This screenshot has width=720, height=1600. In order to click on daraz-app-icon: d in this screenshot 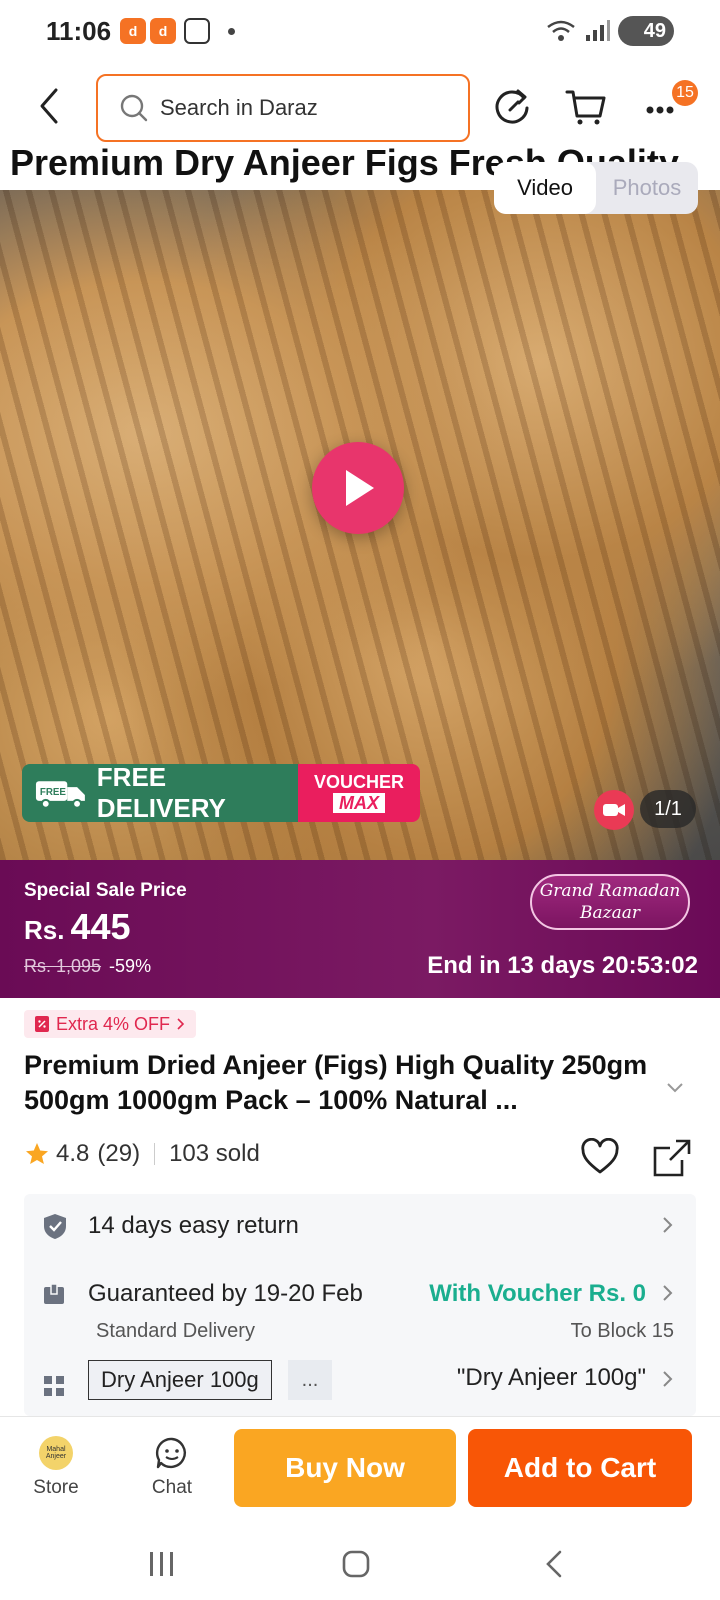, I will do `click(133, 31)`.